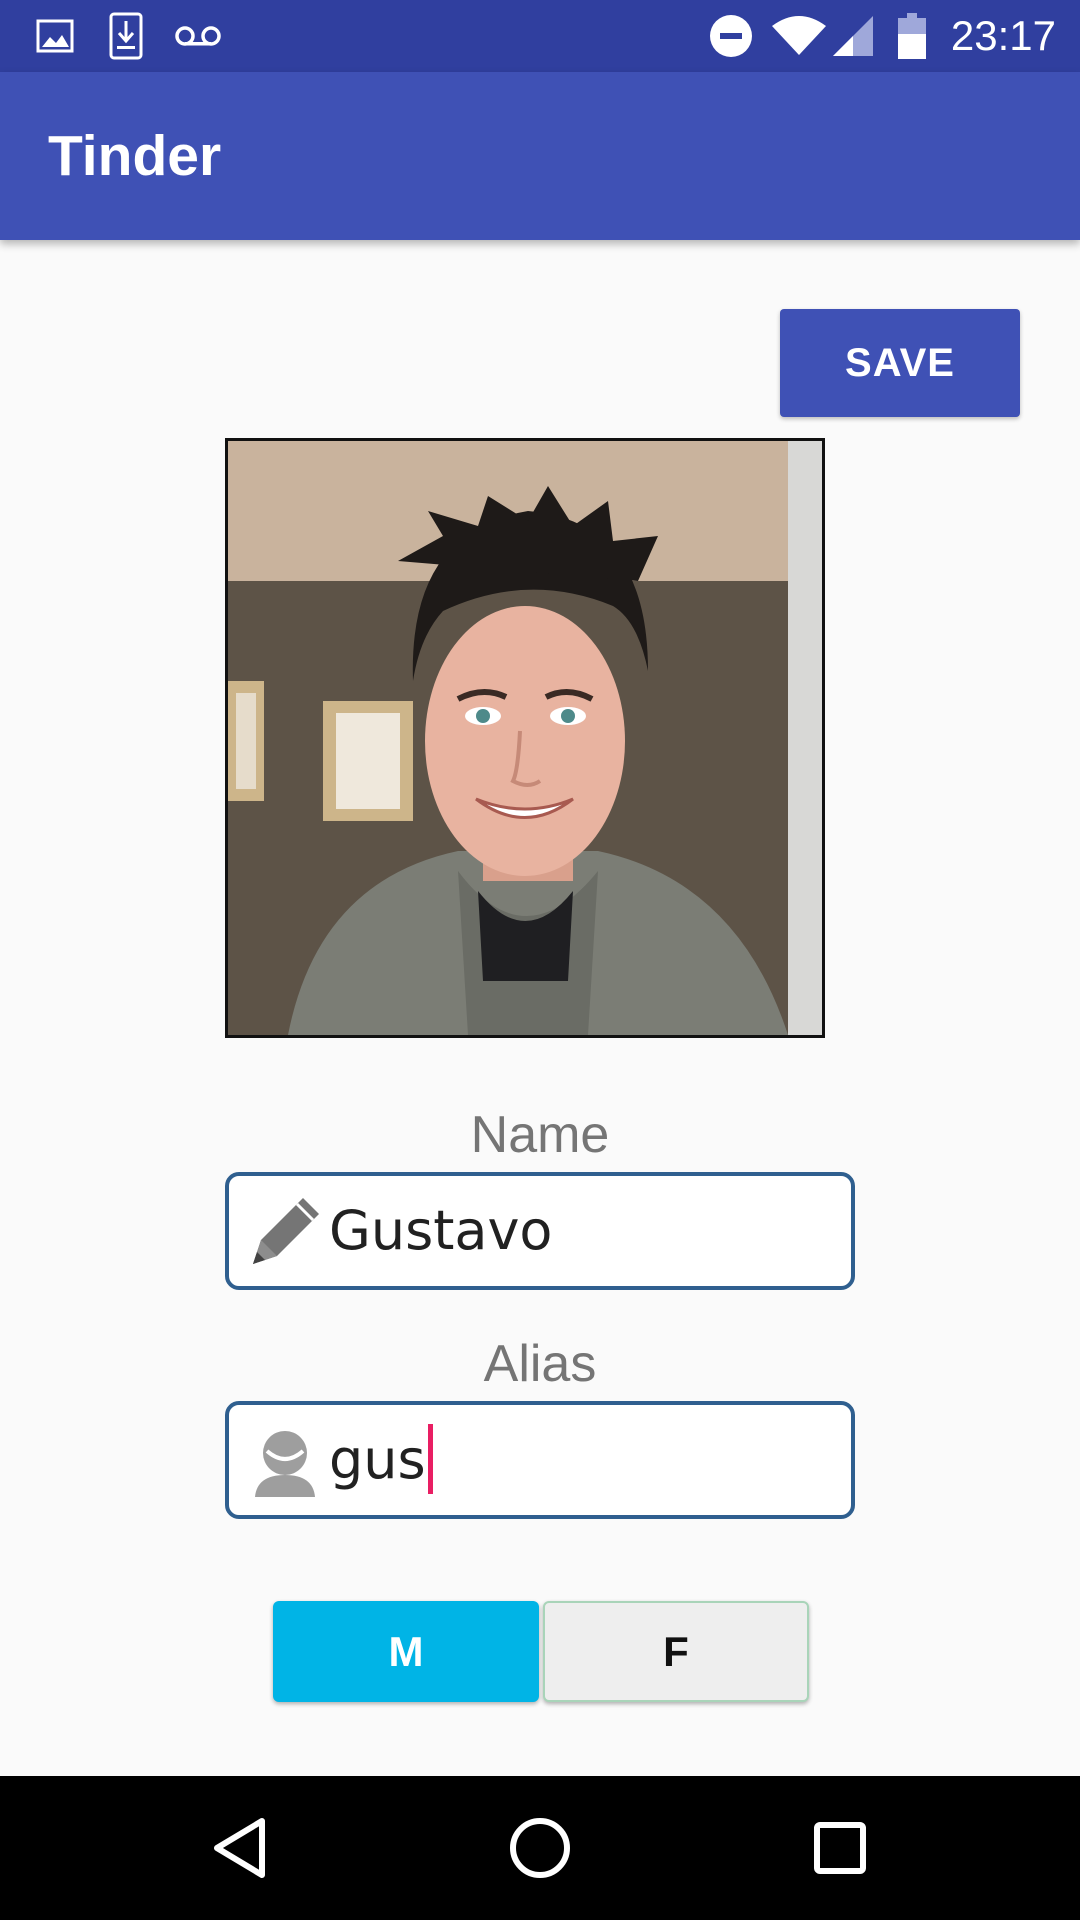 This screenshot has height=1920, width=1080. What do you see at coordinates (912, 36) in the screenshot?
I see `battery-icon` at bounding box center [912, 36].